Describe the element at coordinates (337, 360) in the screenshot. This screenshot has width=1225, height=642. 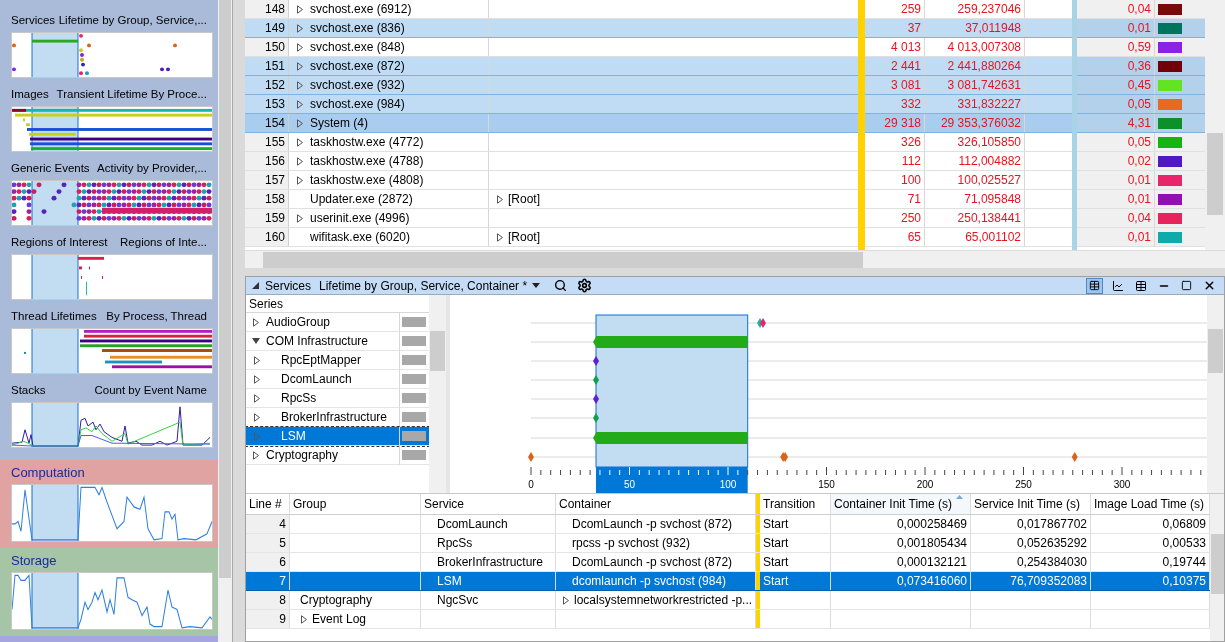
I see `series-item: RpcEptMapper` at that location.